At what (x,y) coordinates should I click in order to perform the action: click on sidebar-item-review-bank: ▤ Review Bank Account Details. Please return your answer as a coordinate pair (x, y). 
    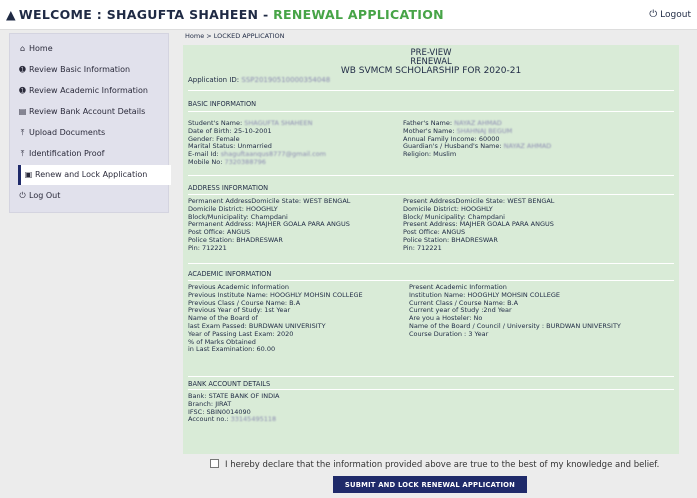
    Looking at the image, I should click on (89, 112).